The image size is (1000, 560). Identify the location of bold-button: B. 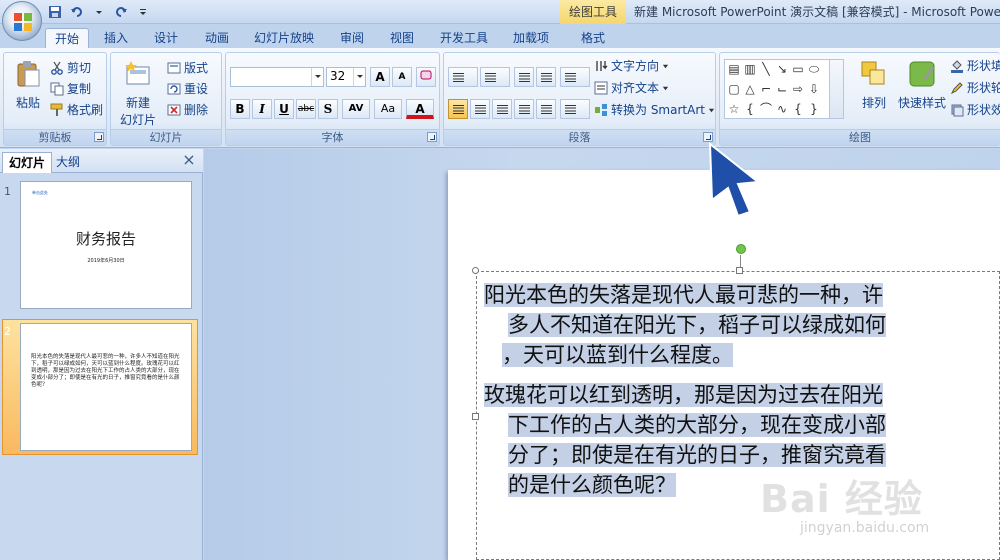
(240, 109).